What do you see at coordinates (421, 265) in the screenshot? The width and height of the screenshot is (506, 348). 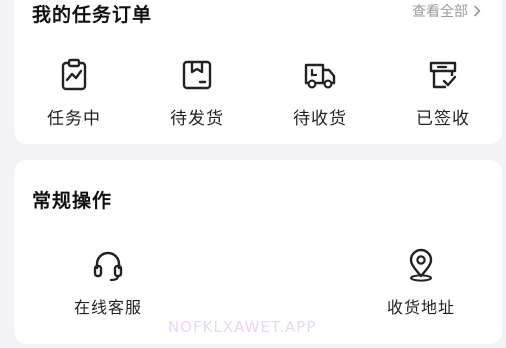 I see `location-pin-icon` at bounding box center [421, 265].